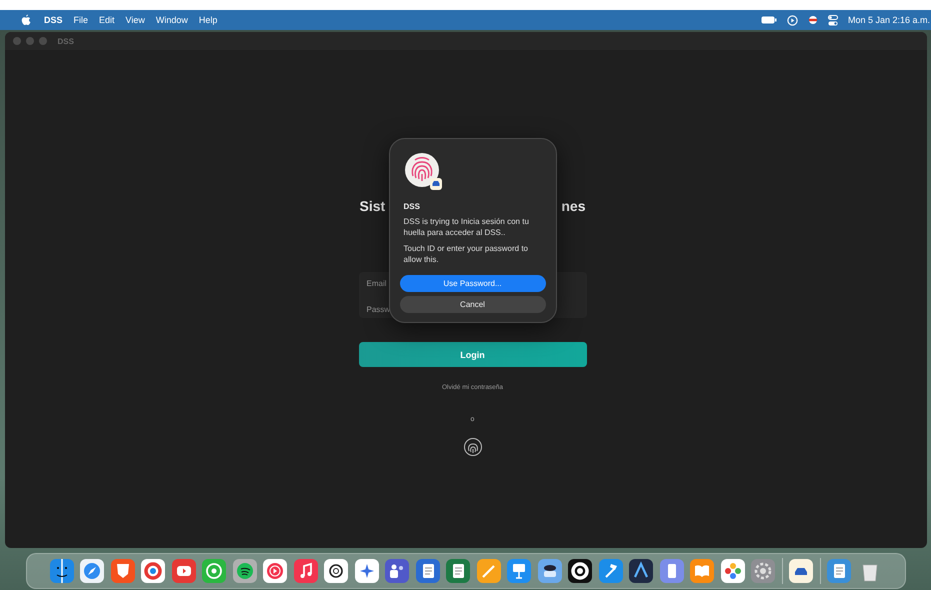 The width and height of the screenshot is (931, 590). I want to click on menu-item: Help, so click(208, 20).